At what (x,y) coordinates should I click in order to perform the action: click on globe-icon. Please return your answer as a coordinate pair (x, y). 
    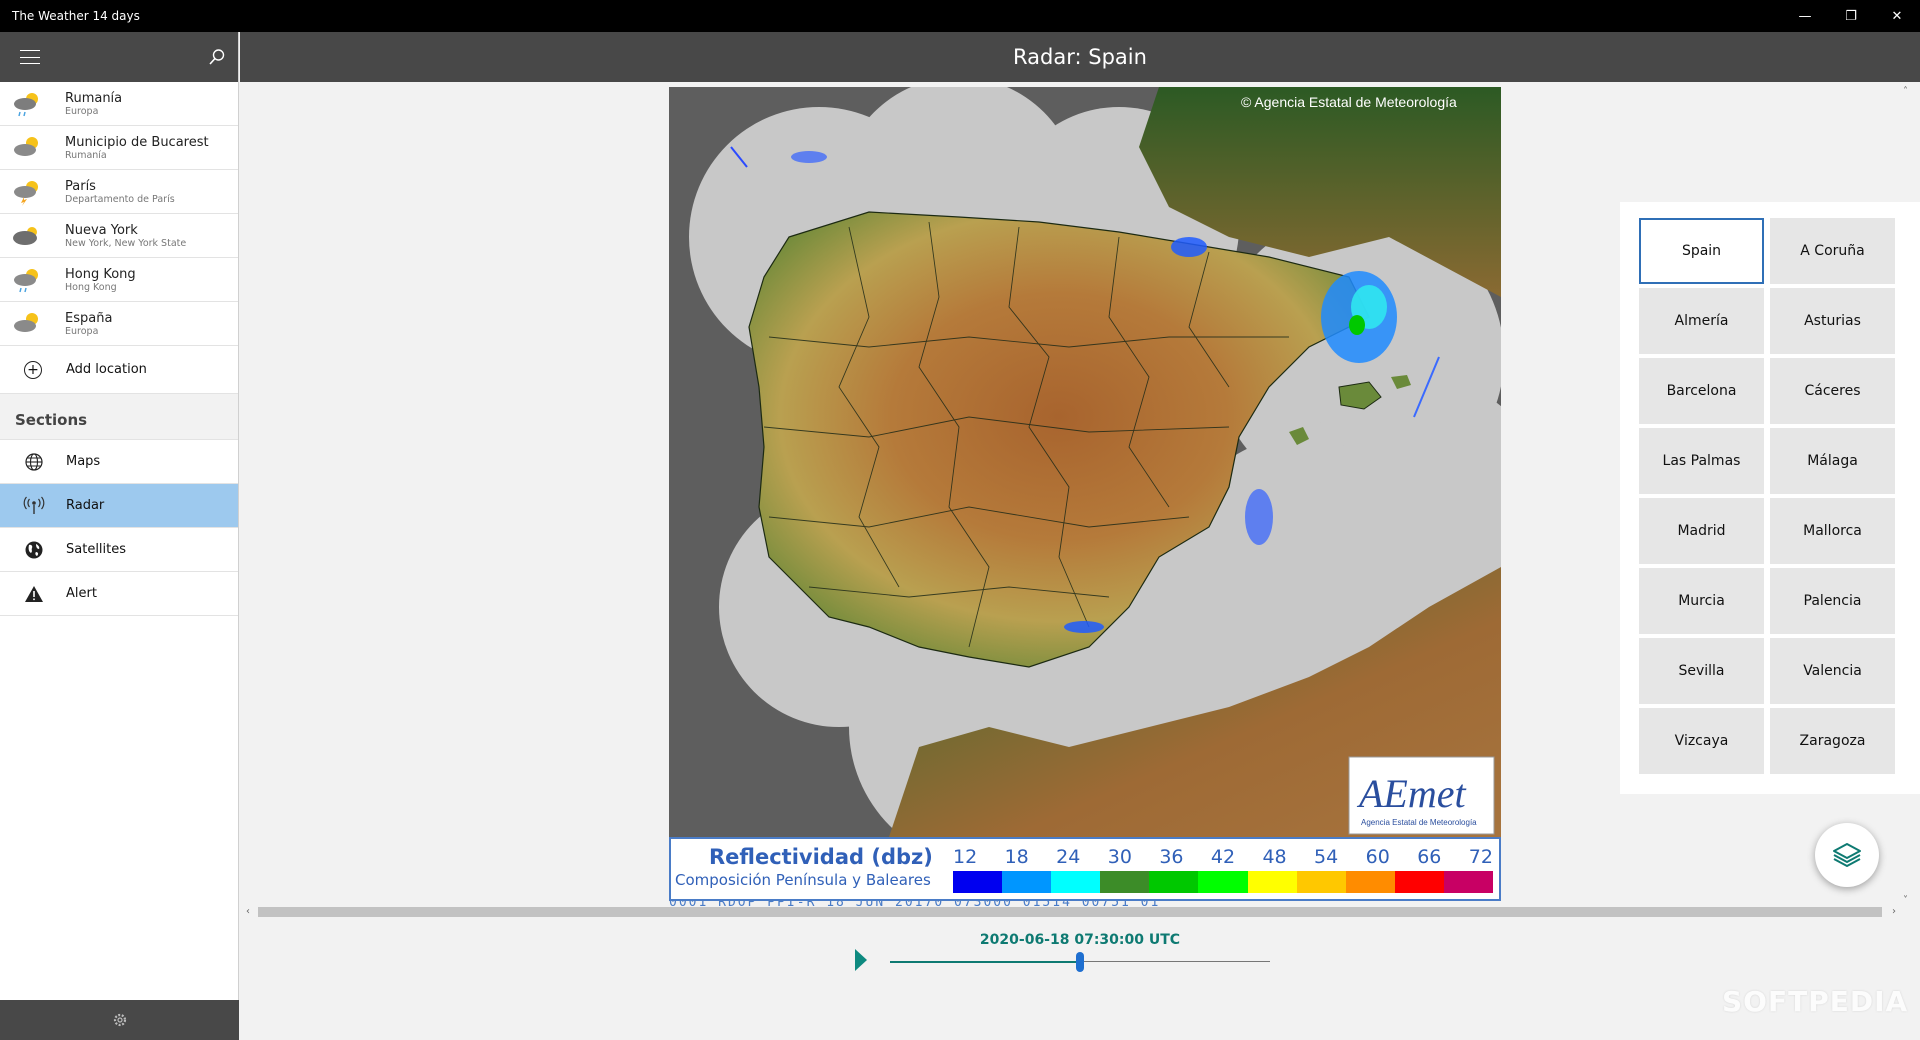
    Looking at the image, I should click on (34, 462).